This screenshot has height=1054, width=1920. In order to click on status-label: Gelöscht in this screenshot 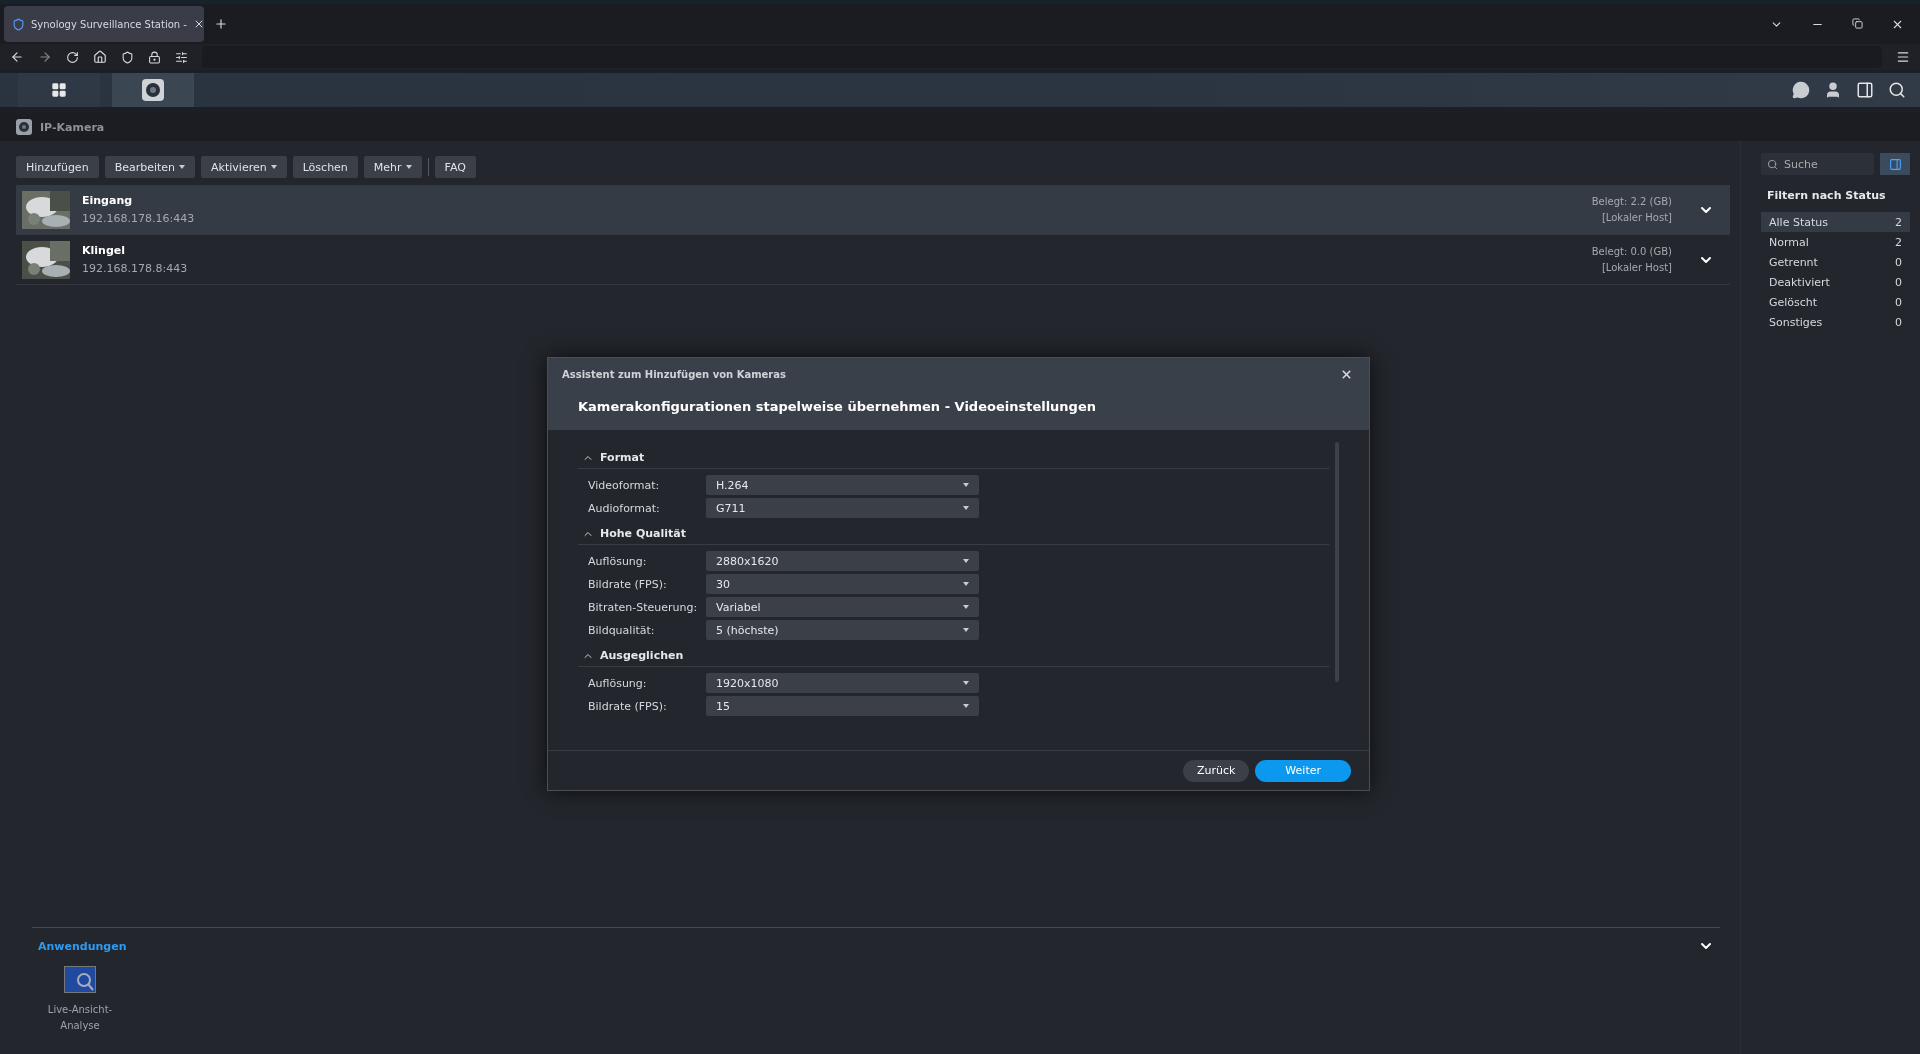, I will do `click(1793, 302)`.